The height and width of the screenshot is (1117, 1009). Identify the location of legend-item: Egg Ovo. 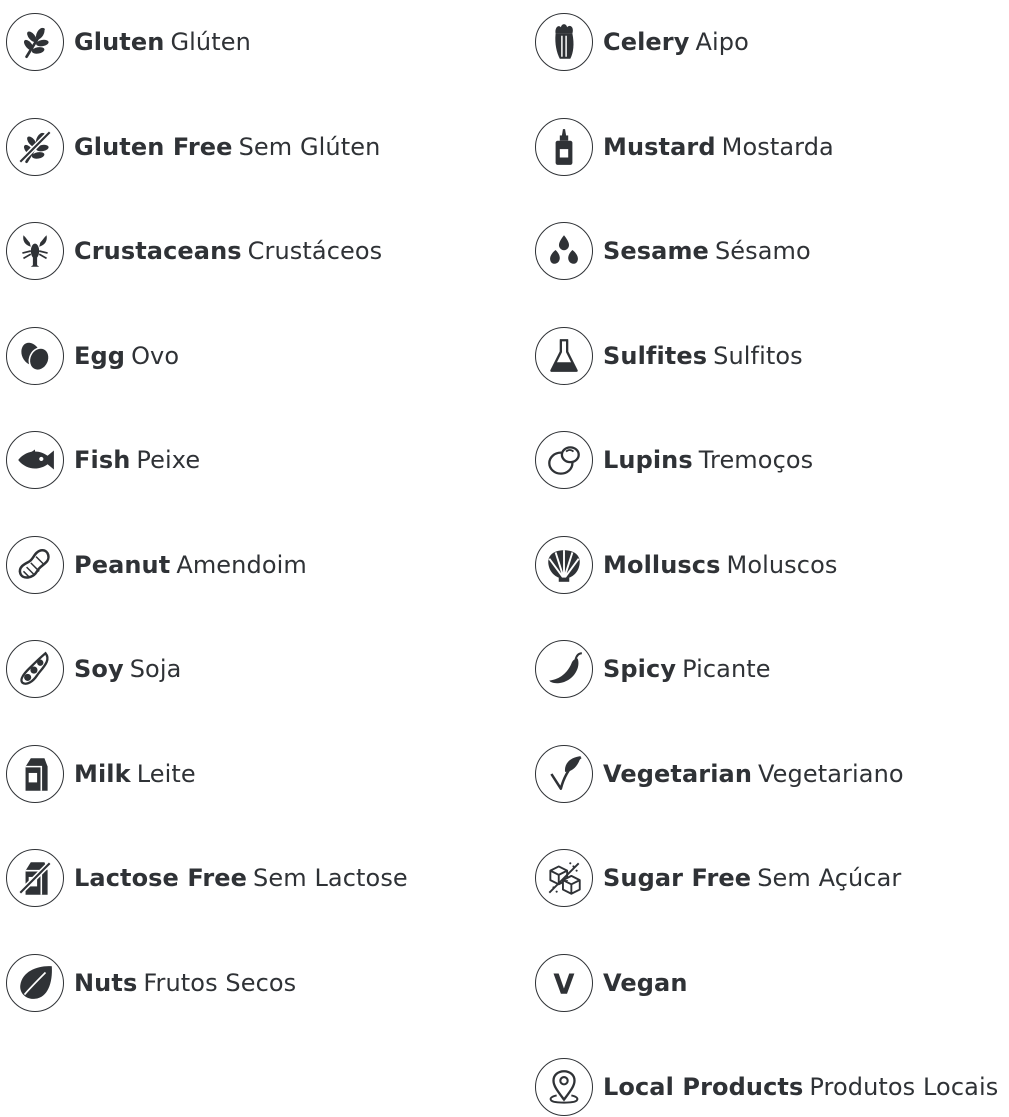
(92, 356).